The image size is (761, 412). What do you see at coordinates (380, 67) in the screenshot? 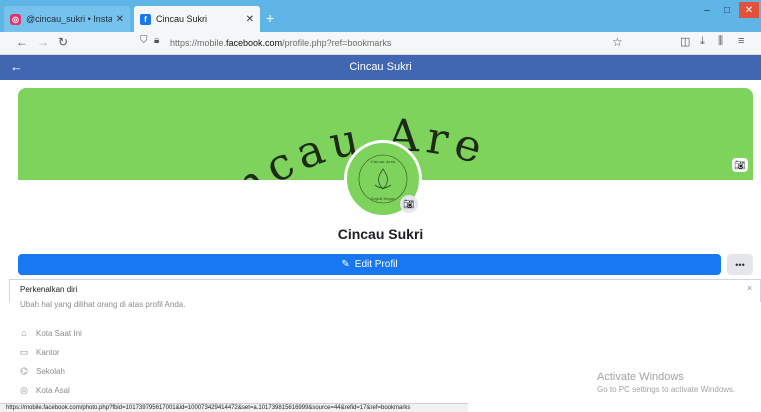
I see `page-title: Cincau Sukri` at bounding box center [380, 67].